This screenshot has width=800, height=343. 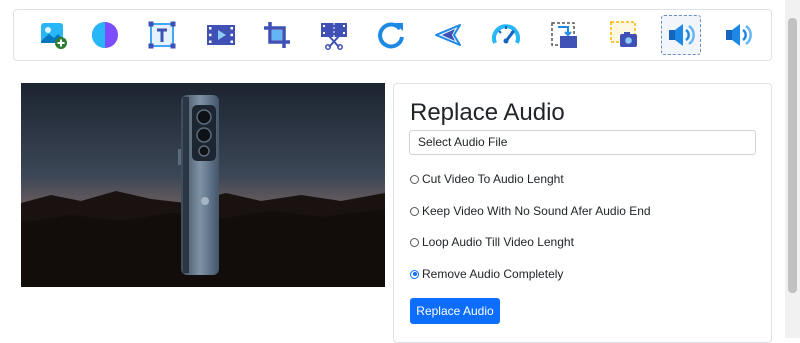 I want to click on radio-keep-video, so click(x=414, y=211).